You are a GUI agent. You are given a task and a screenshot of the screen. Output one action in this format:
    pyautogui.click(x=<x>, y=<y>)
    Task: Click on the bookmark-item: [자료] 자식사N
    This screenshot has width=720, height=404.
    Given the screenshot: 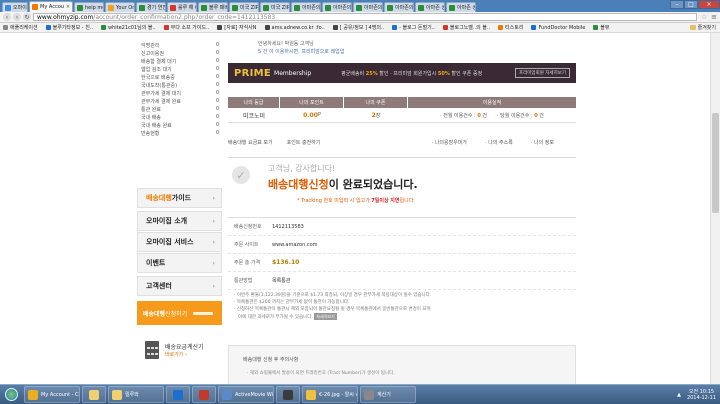 What is the action you would take?
    pyautogui.click(x=237, y=27)
    